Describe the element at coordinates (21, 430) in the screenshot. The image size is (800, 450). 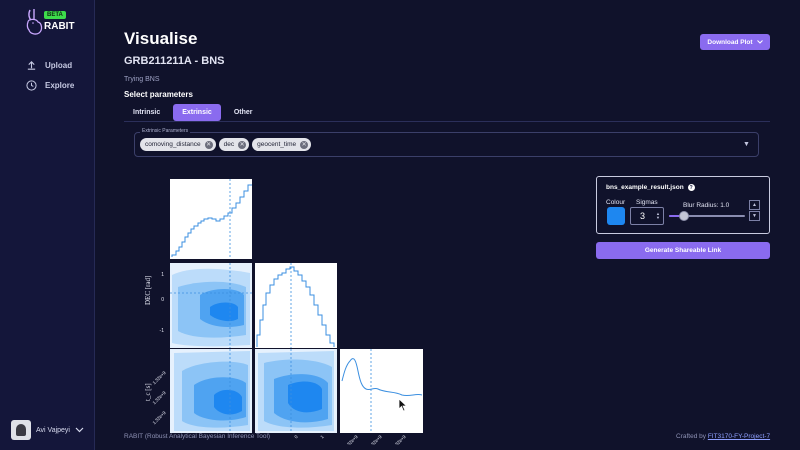
I see `avatar` at that location.